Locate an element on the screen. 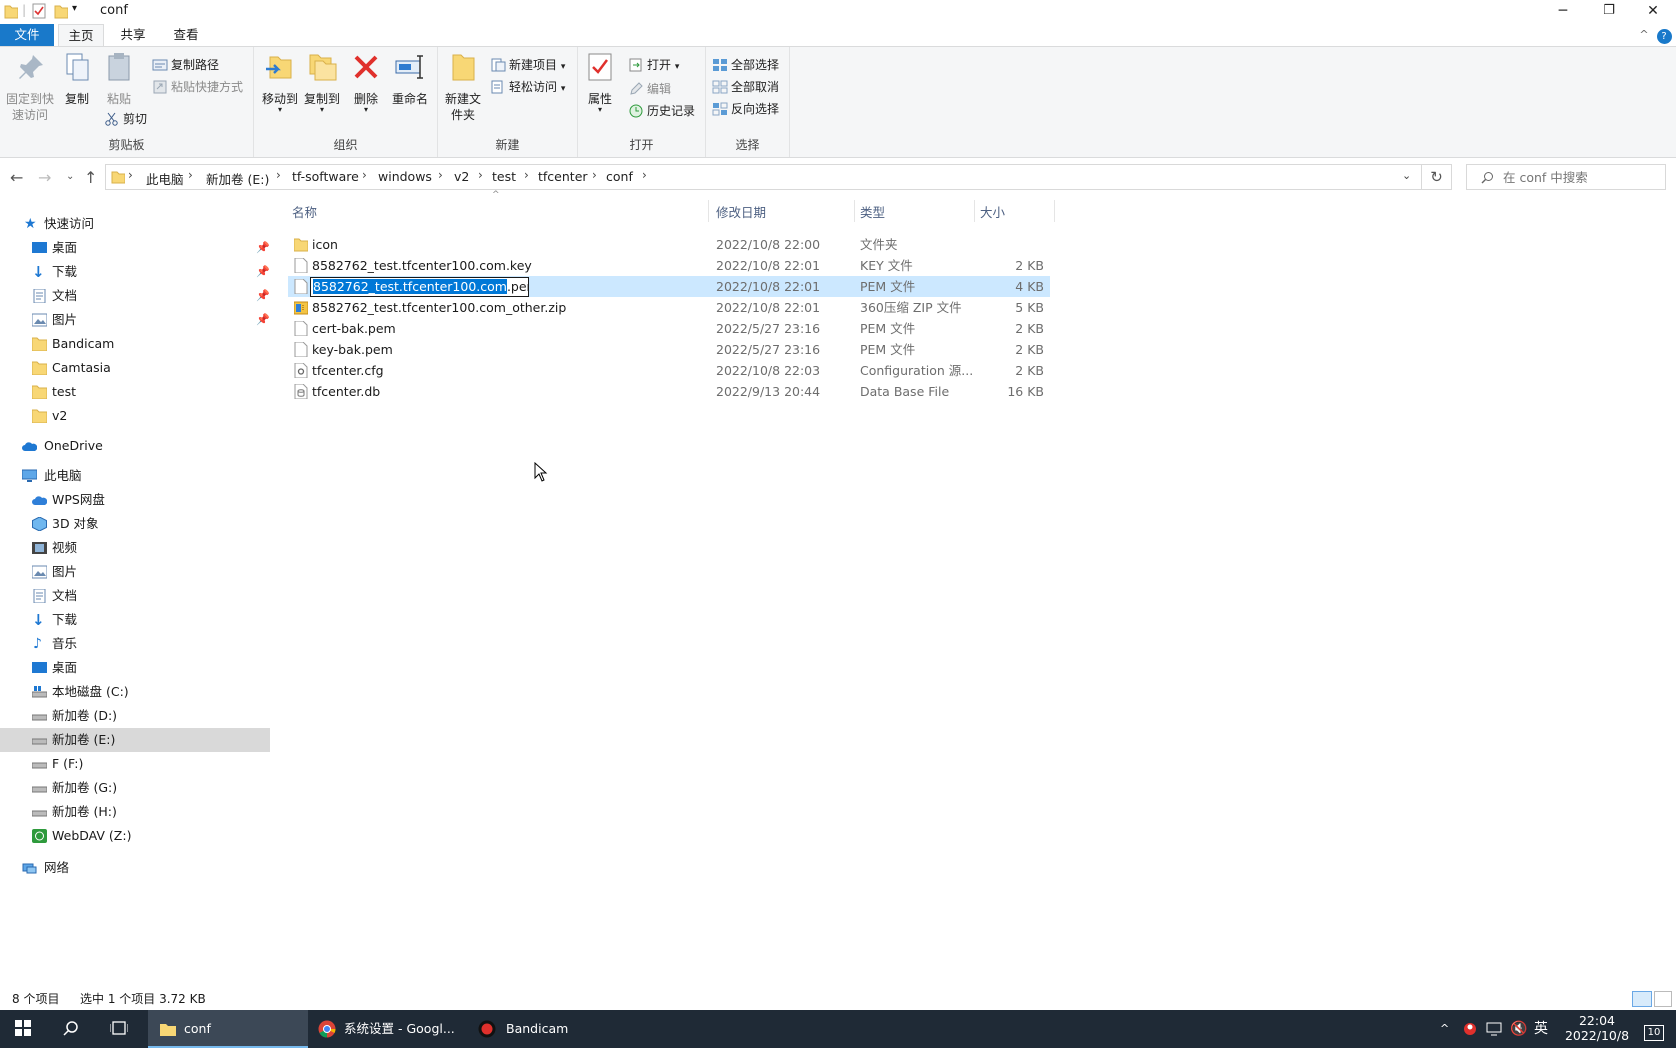 The width and height of the screenshot is (1676, 1048). close-button: ✕ is located at coordinates (1653, 11).